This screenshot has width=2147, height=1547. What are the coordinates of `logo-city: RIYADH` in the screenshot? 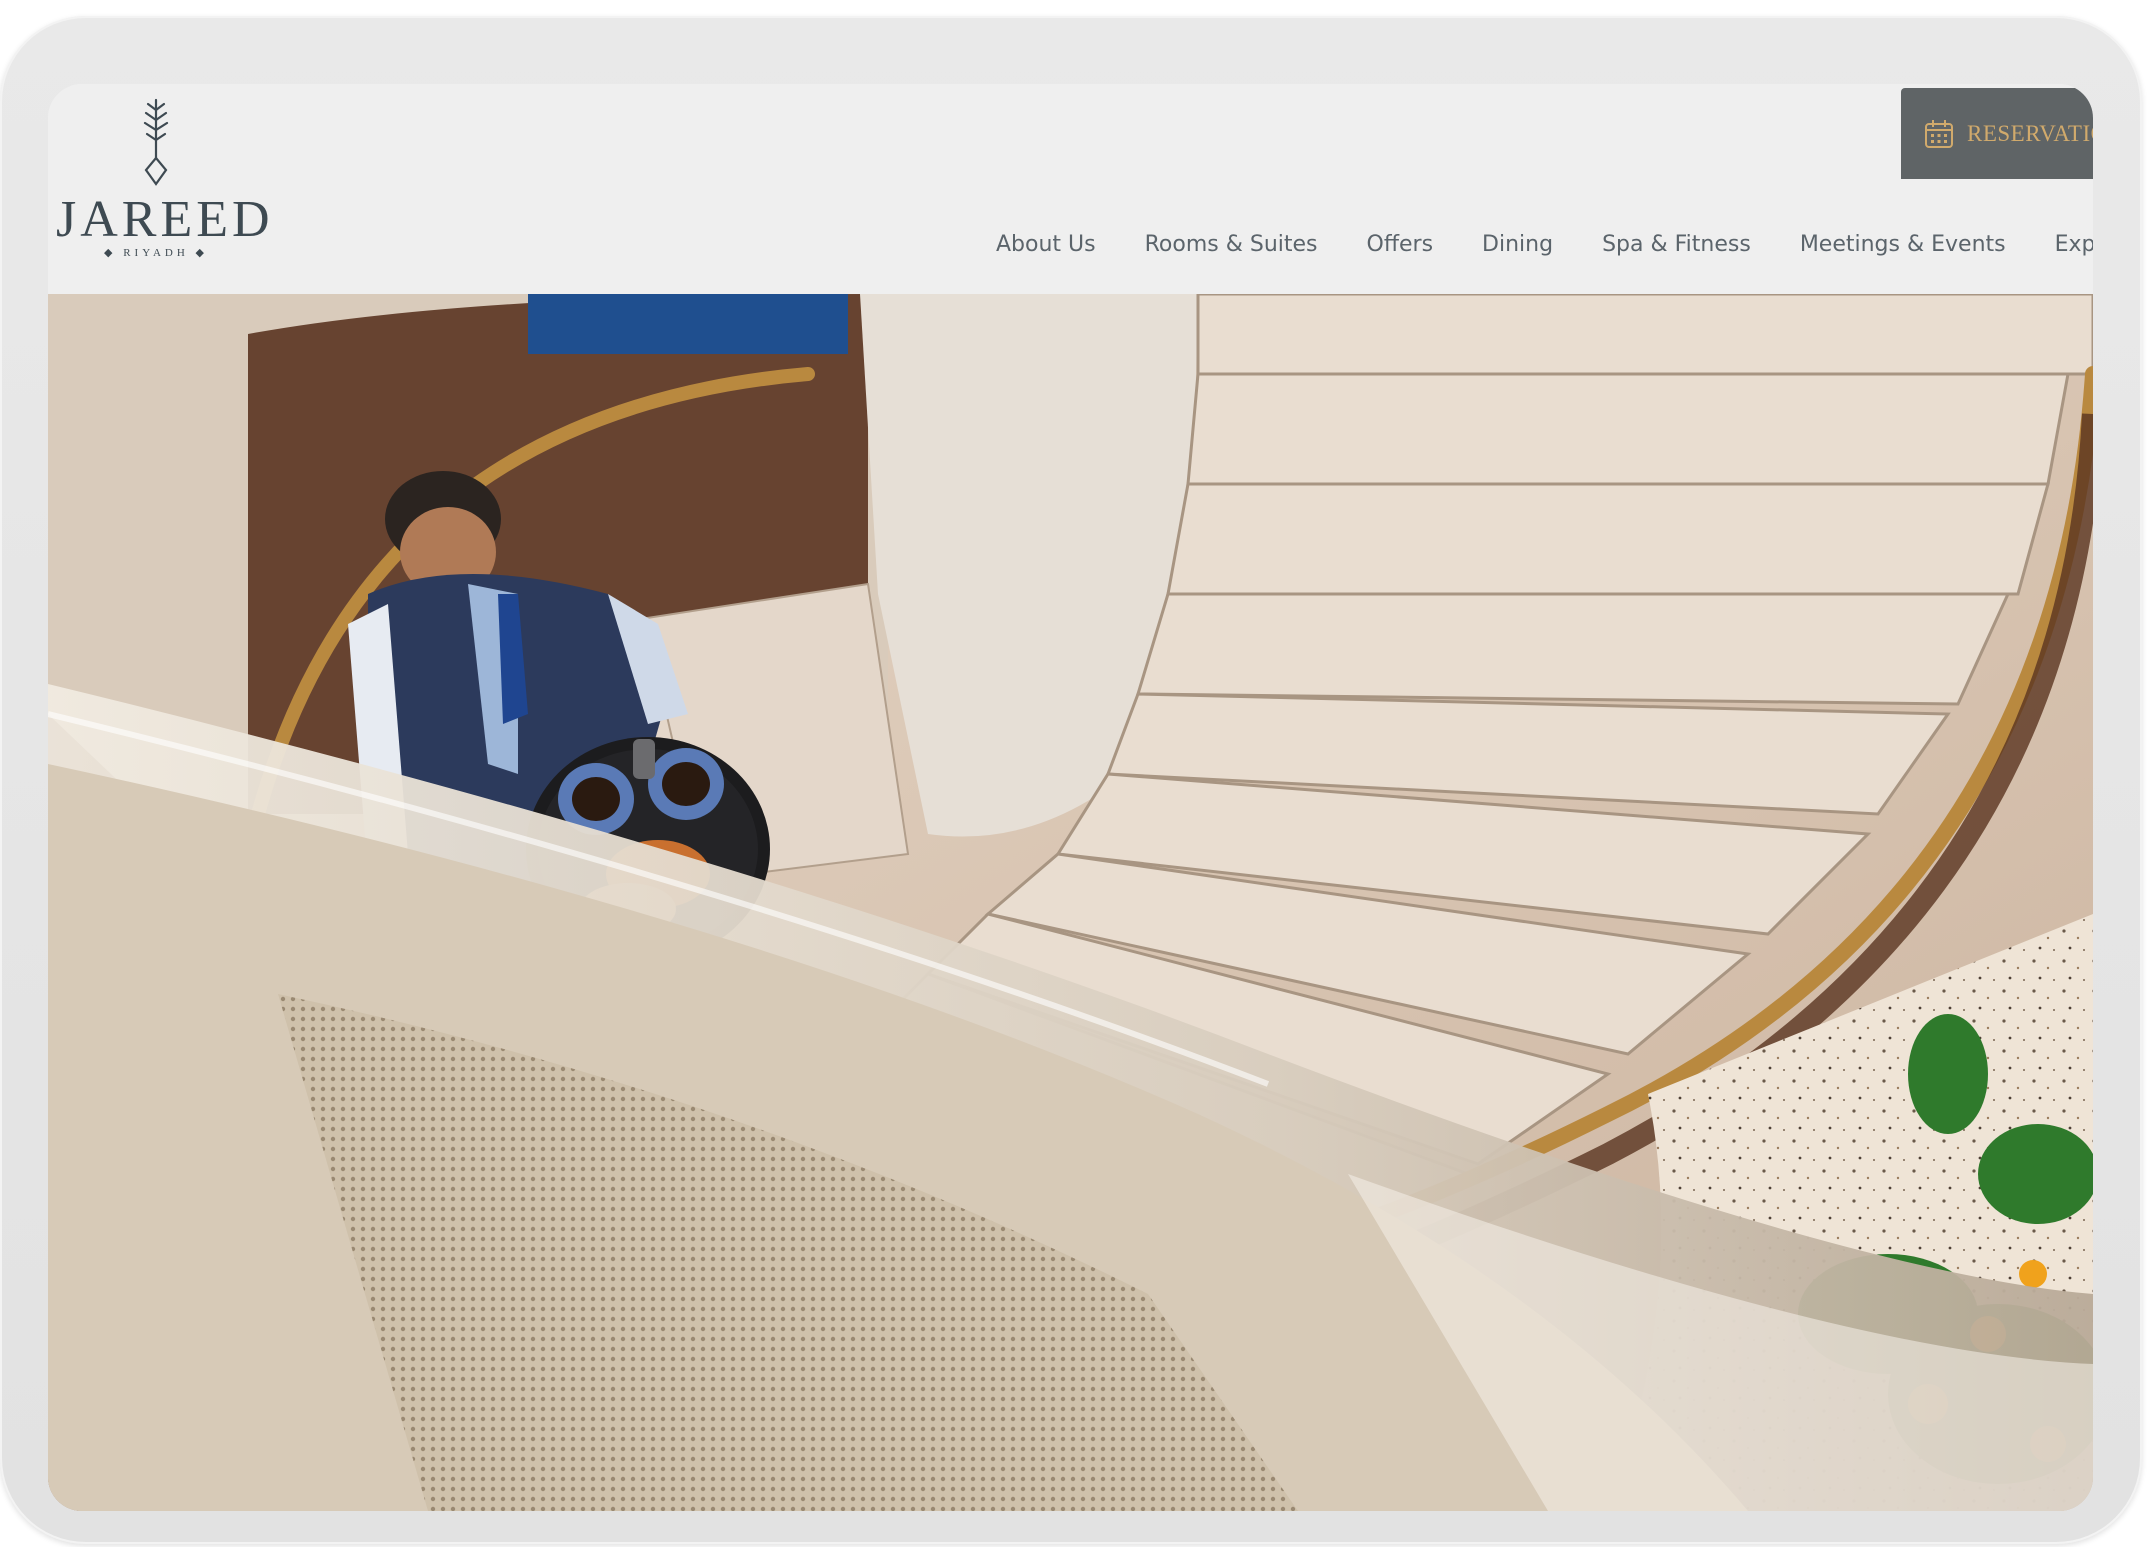 It's located at (156, 253).